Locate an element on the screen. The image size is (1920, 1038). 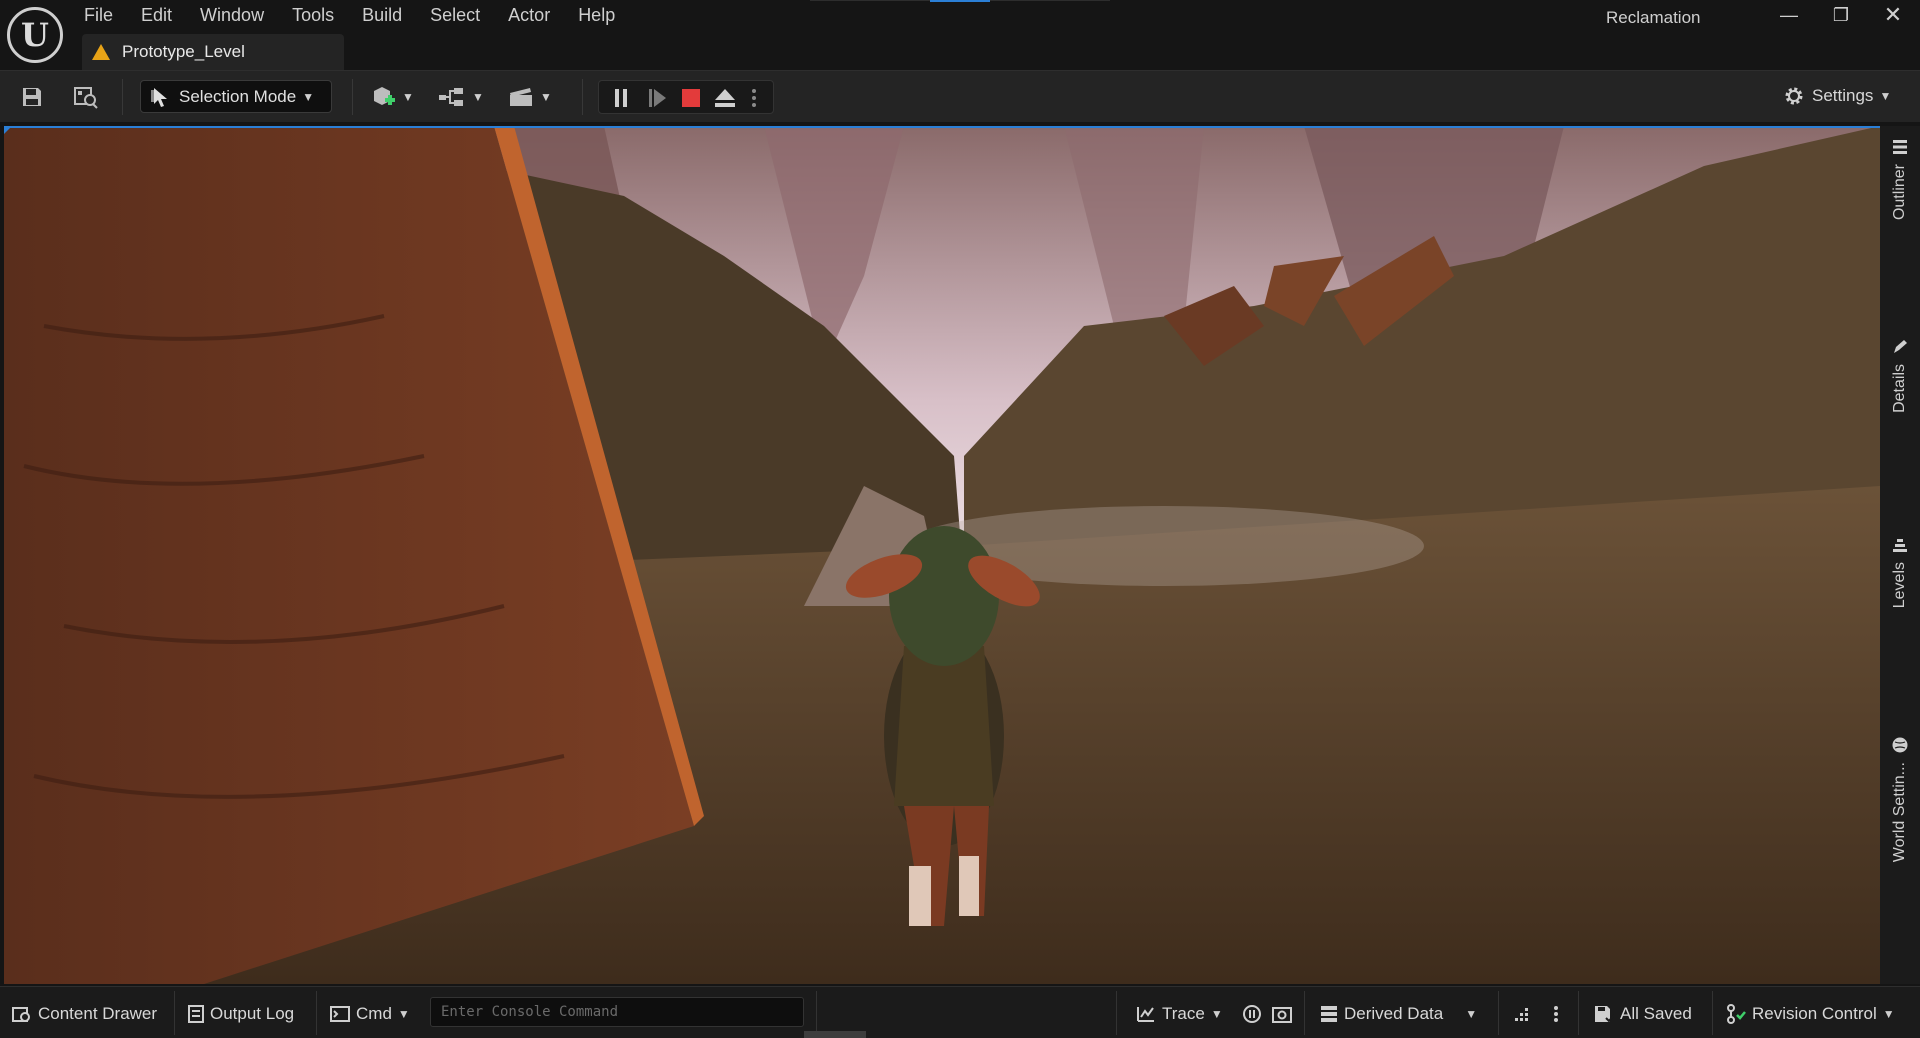
content-drawer-icon is located at coordinates (22, 1014).